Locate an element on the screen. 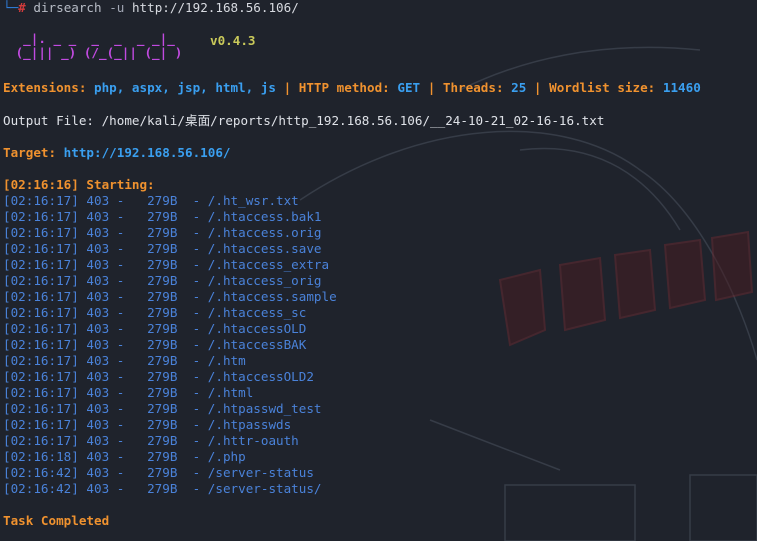  command-name: dirsearch is located at coordinates (67, 7).